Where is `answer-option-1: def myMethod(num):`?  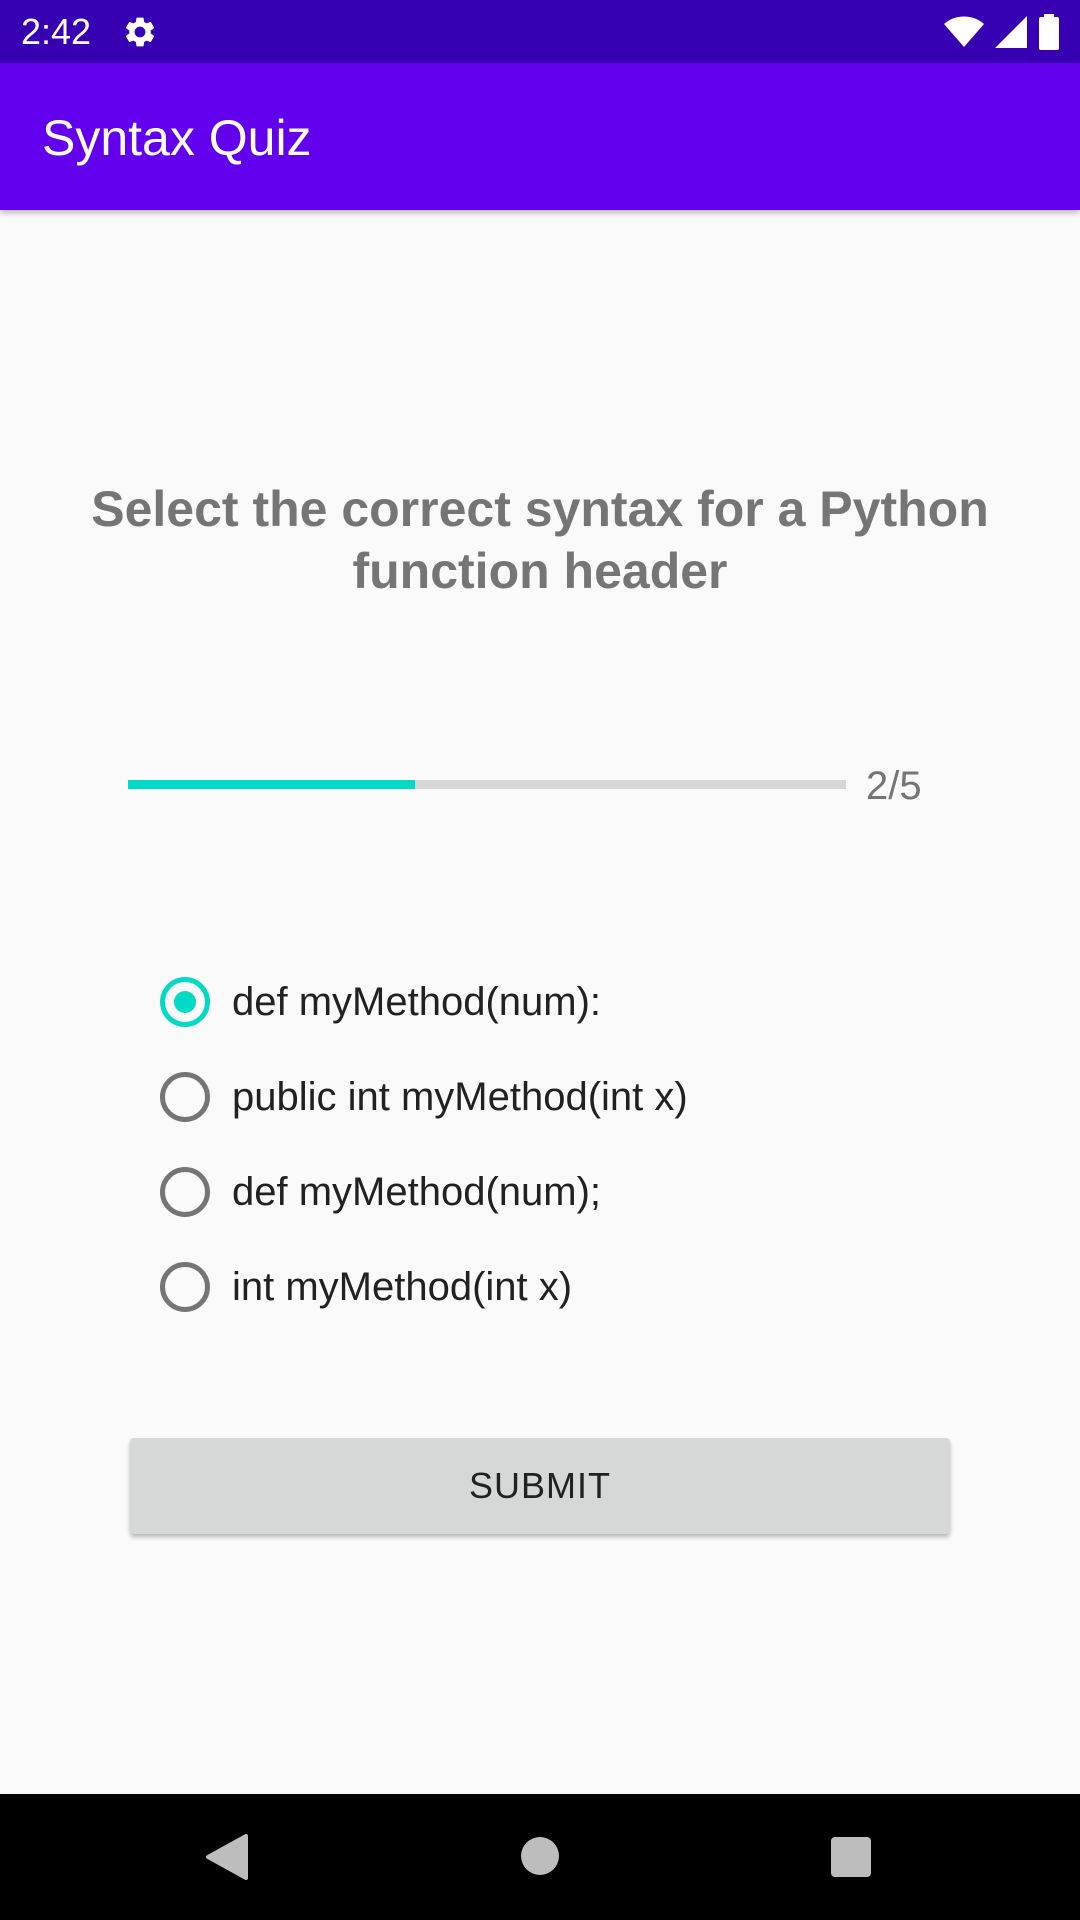
answer-option-1: def myMethod(num): is located at coordinates (424, 1001).